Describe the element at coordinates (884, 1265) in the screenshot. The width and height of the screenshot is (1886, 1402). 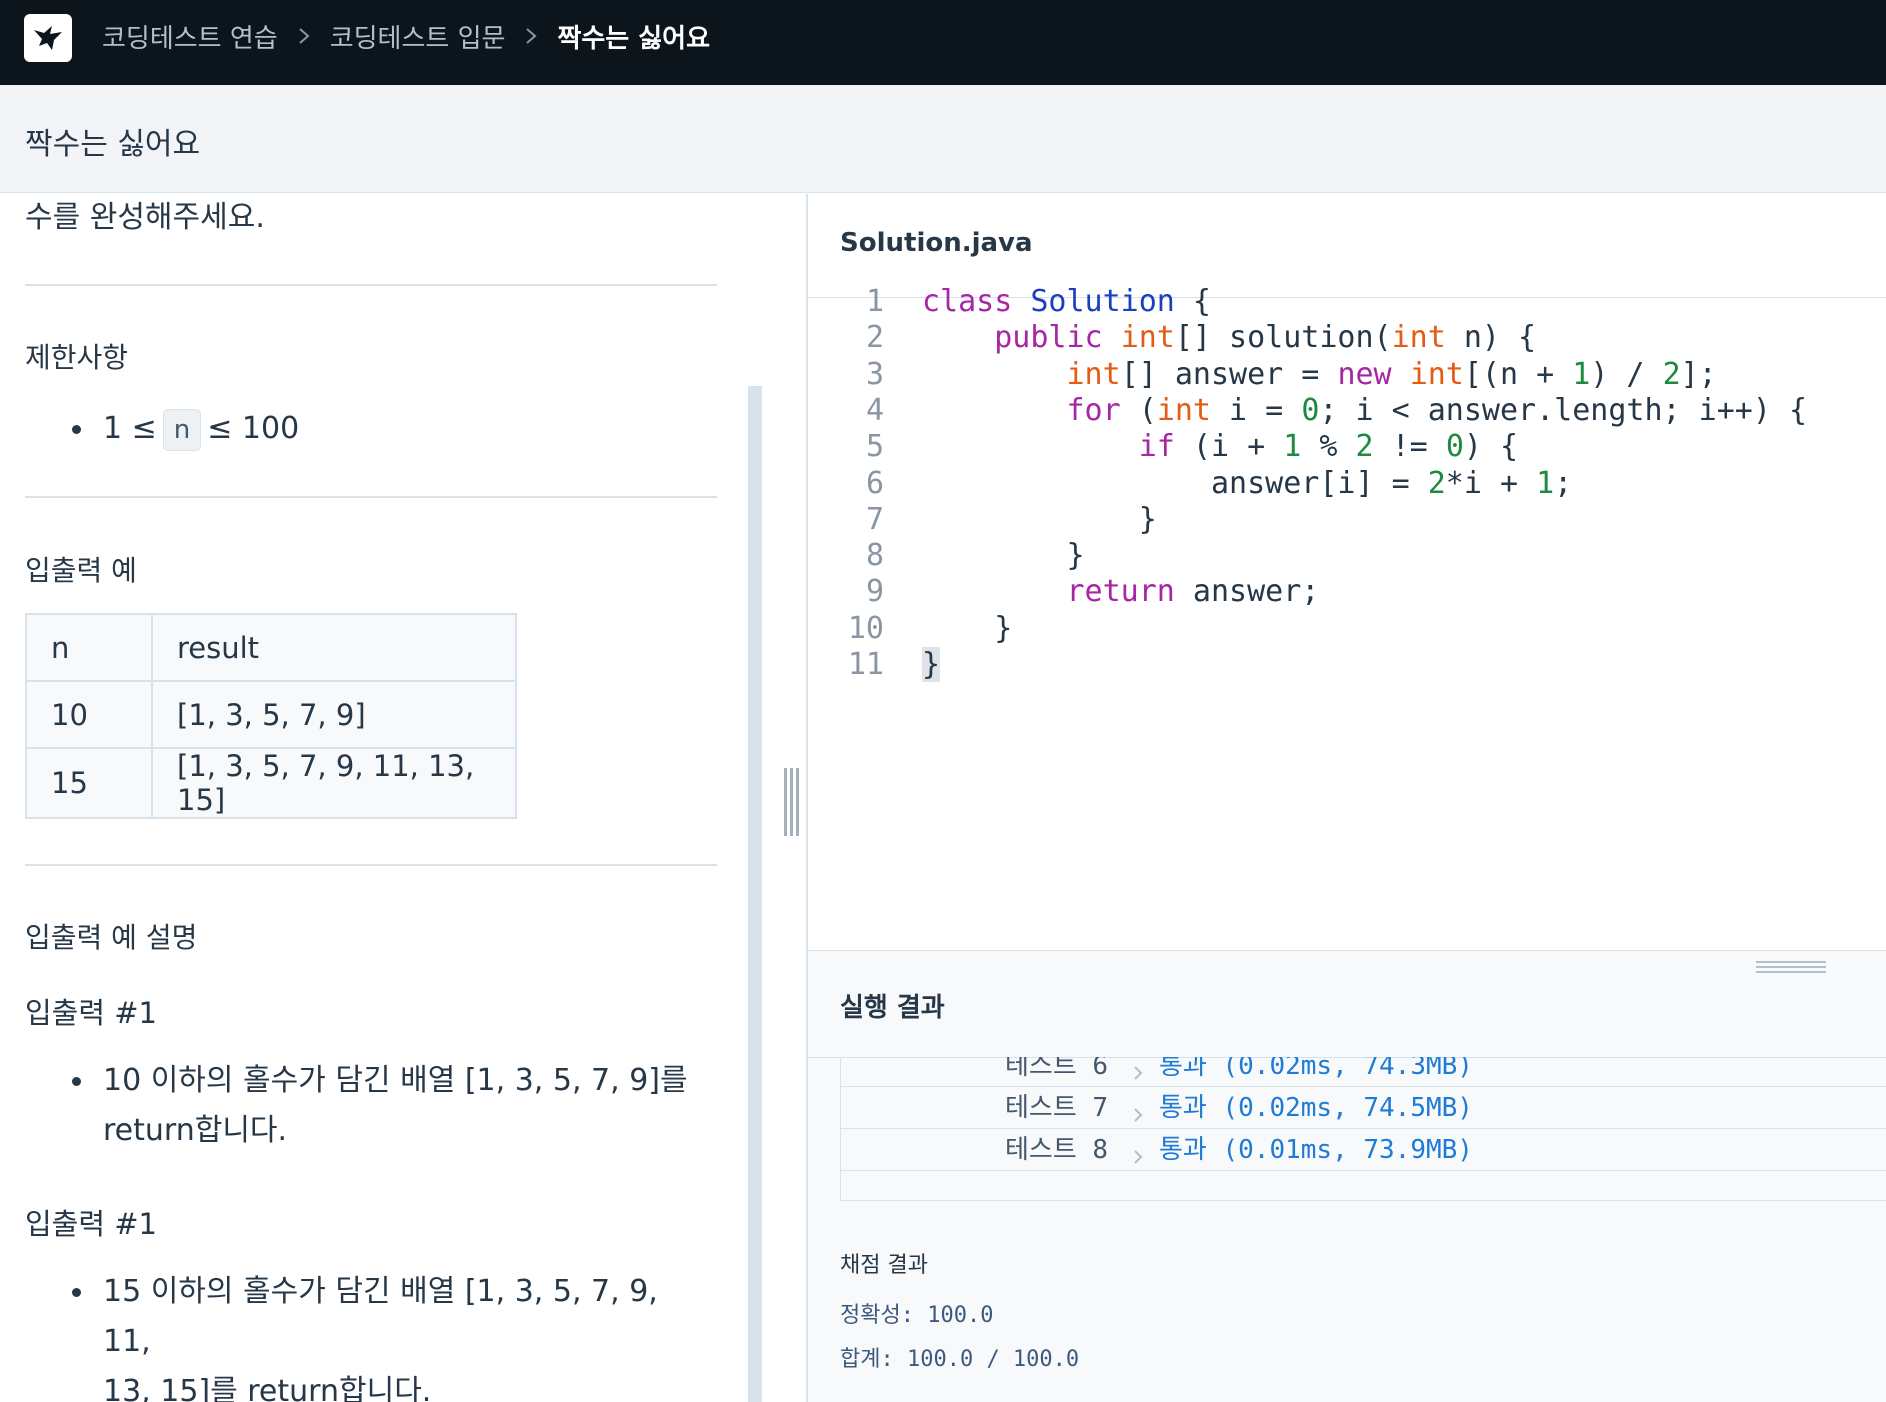
I see `grade-heading: 채점 결과` at that location.